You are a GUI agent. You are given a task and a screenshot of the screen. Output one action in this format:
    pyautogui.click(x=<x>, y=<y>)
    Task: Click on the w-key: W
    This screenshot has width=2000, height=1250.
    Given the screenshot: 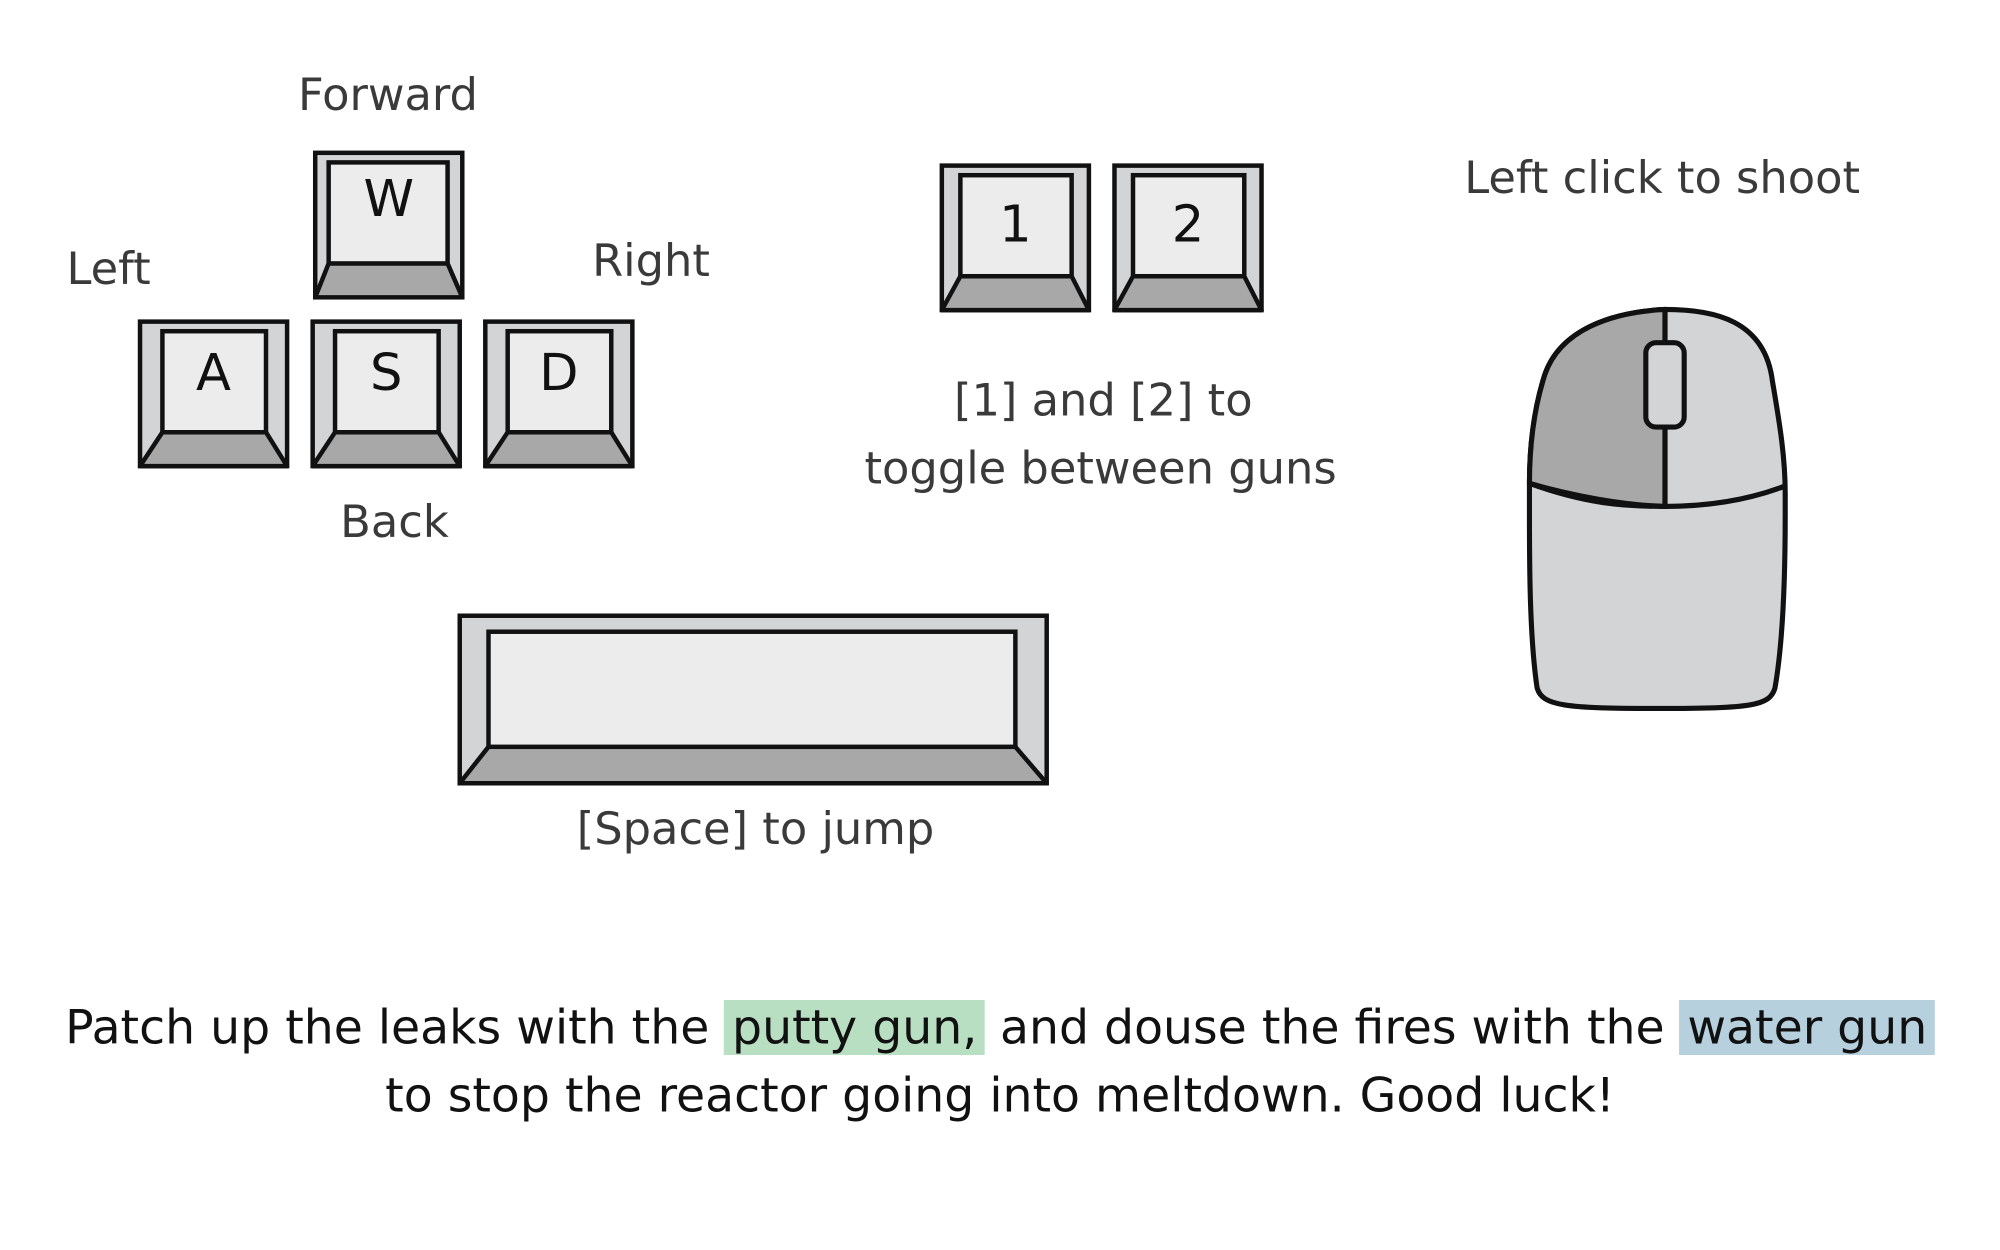 What is the action you would take?
    pyautogui.click(x=388, y=225)
    